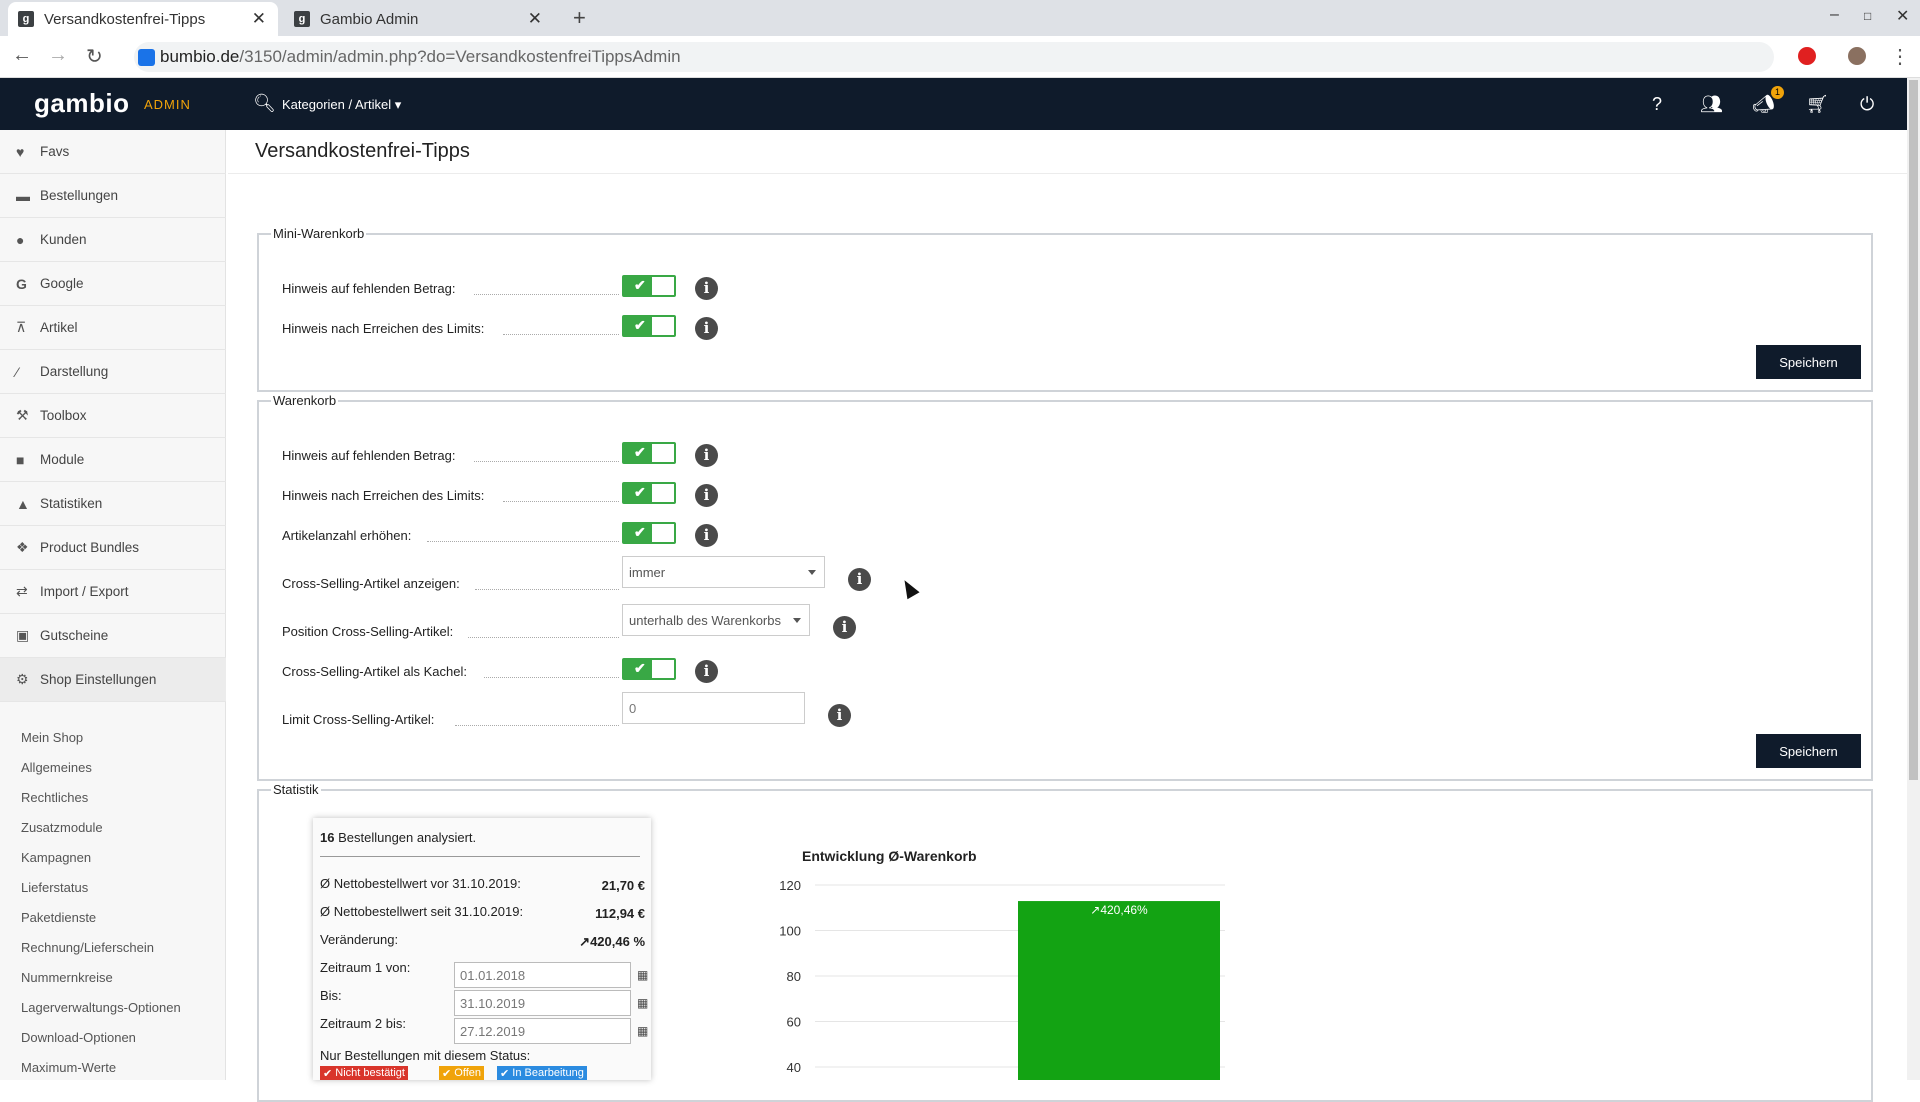 The height and width of the screenshot is (1102, 1920). Describe the element at coordinates (480, 856) in the screenshot. I see `card-divider` at that location.